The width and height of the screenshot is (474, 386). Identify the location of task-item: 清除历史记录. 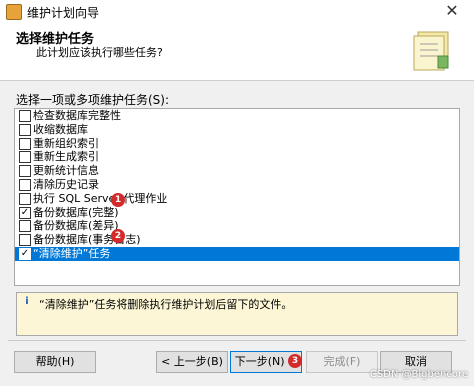
(237, 185).